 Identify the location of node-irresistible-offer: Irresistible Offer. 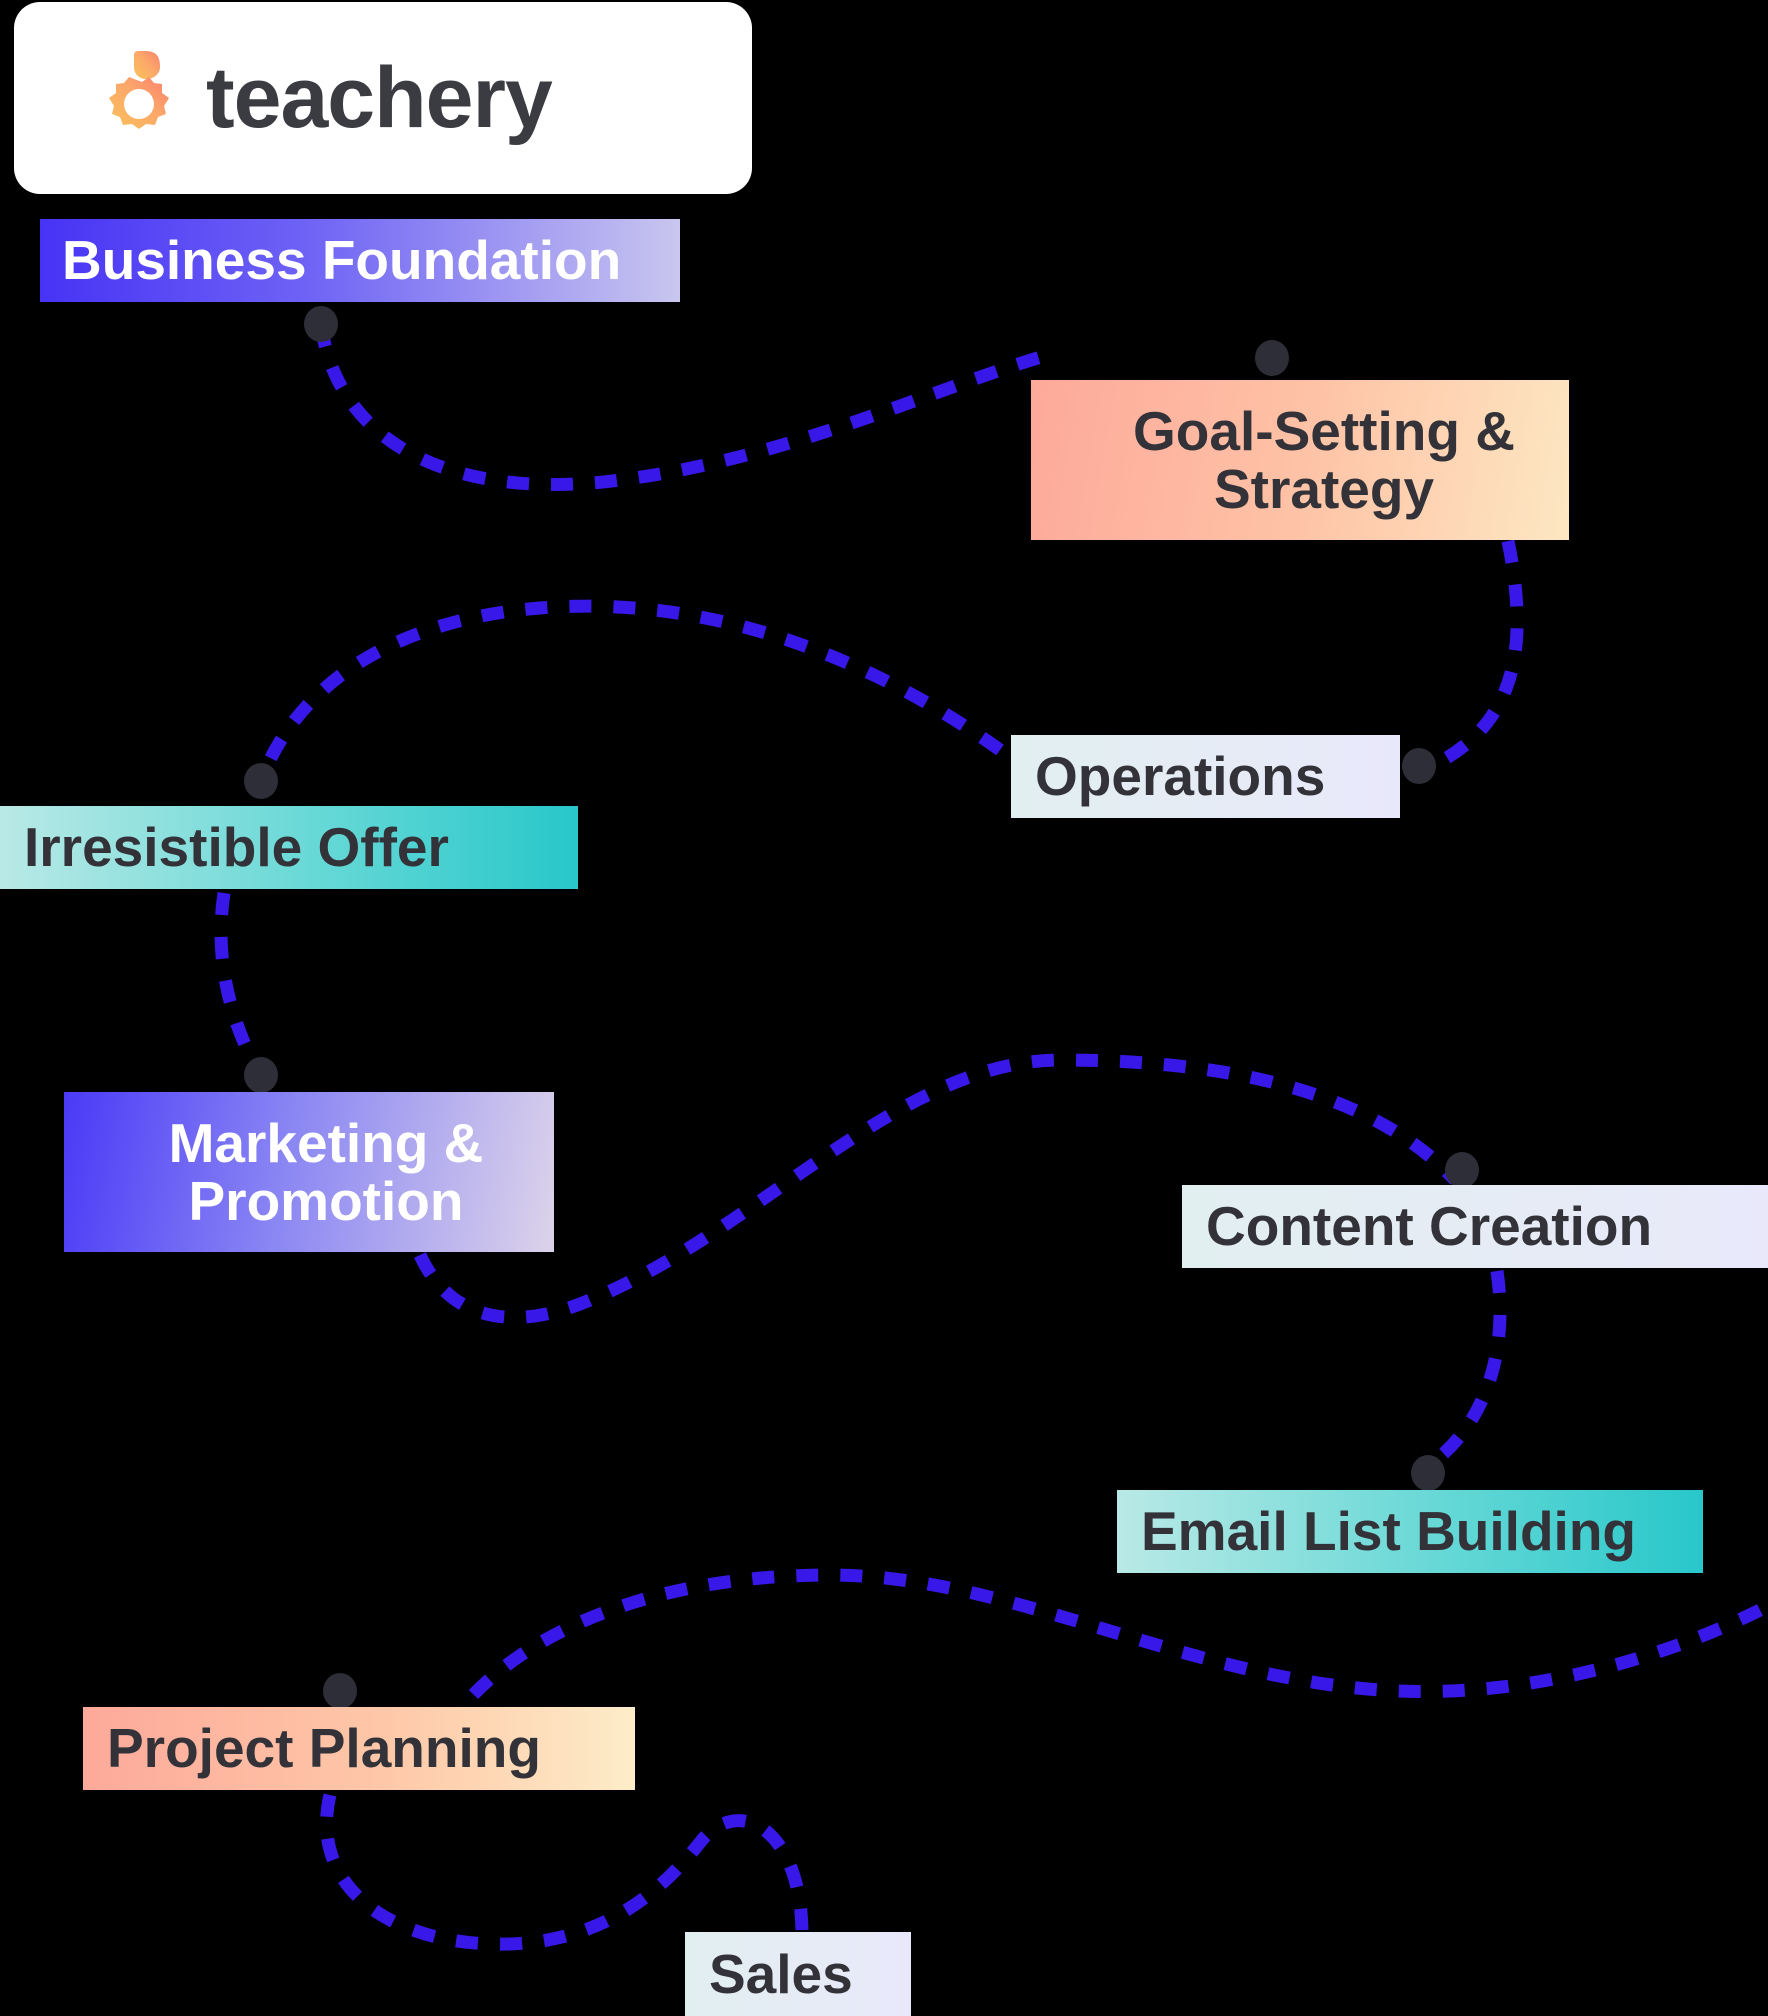
(289, 847).